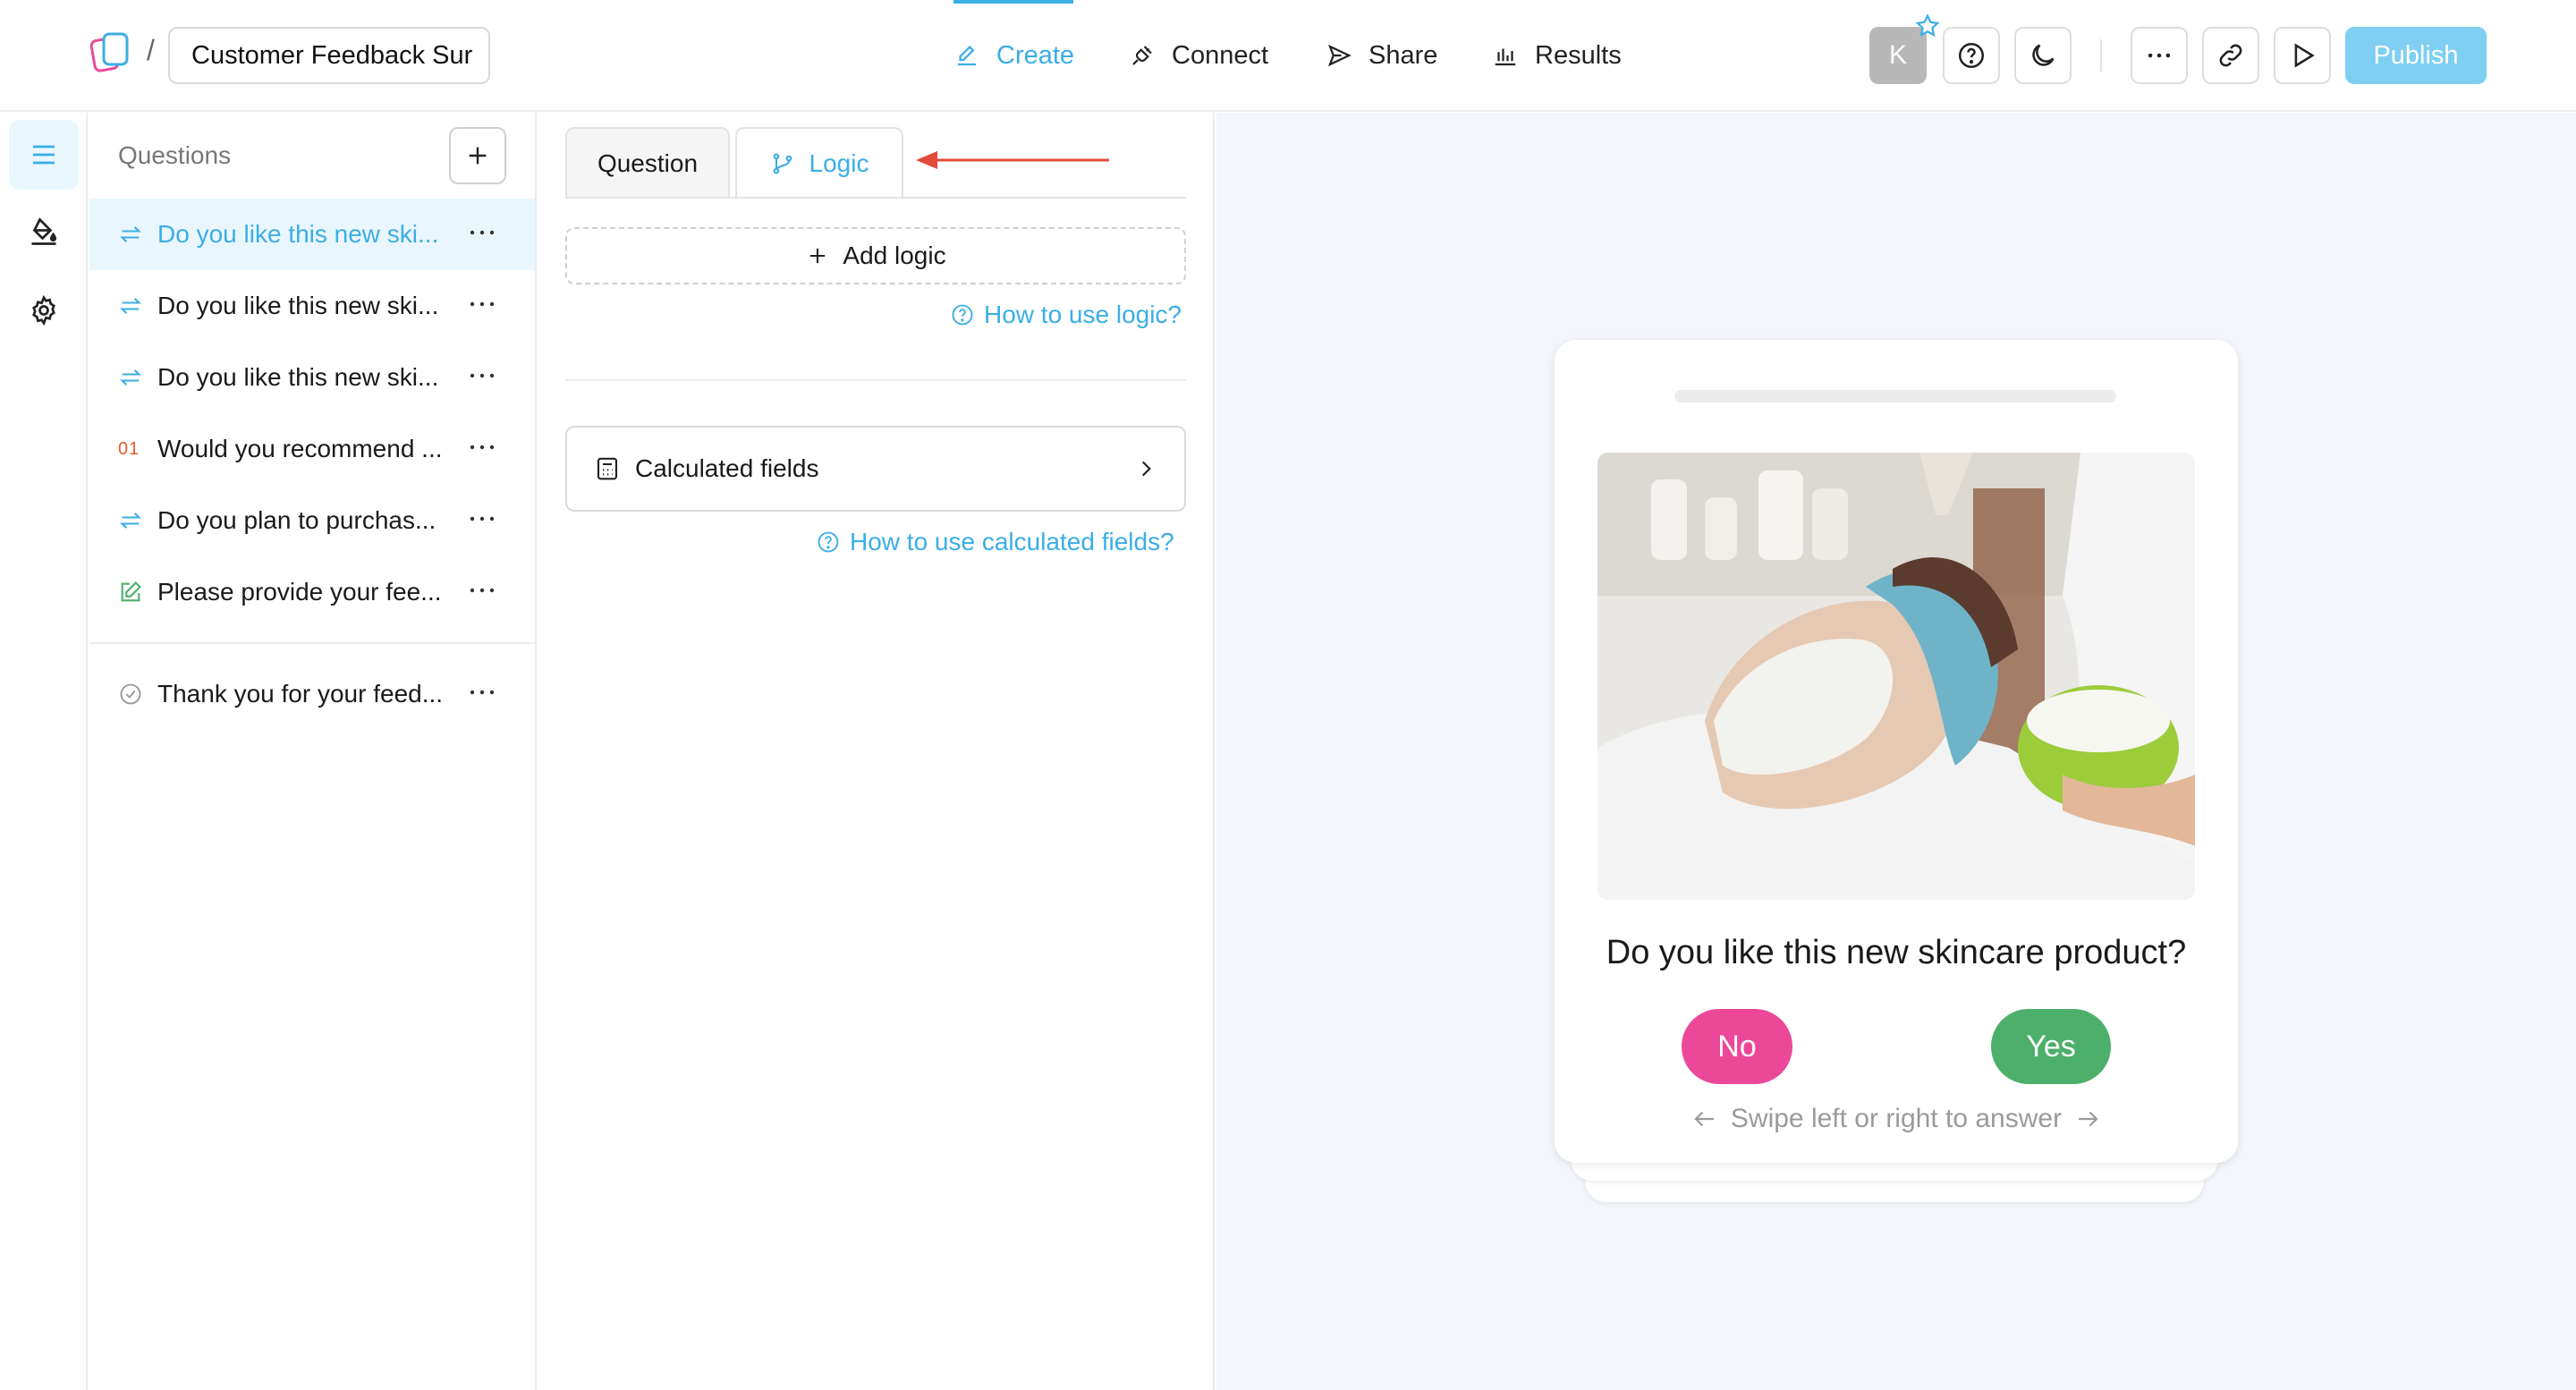 The width and height of the screenshot is (2576, 1390). I want to click on add-logic-button: Add logic, so click(875, 255).